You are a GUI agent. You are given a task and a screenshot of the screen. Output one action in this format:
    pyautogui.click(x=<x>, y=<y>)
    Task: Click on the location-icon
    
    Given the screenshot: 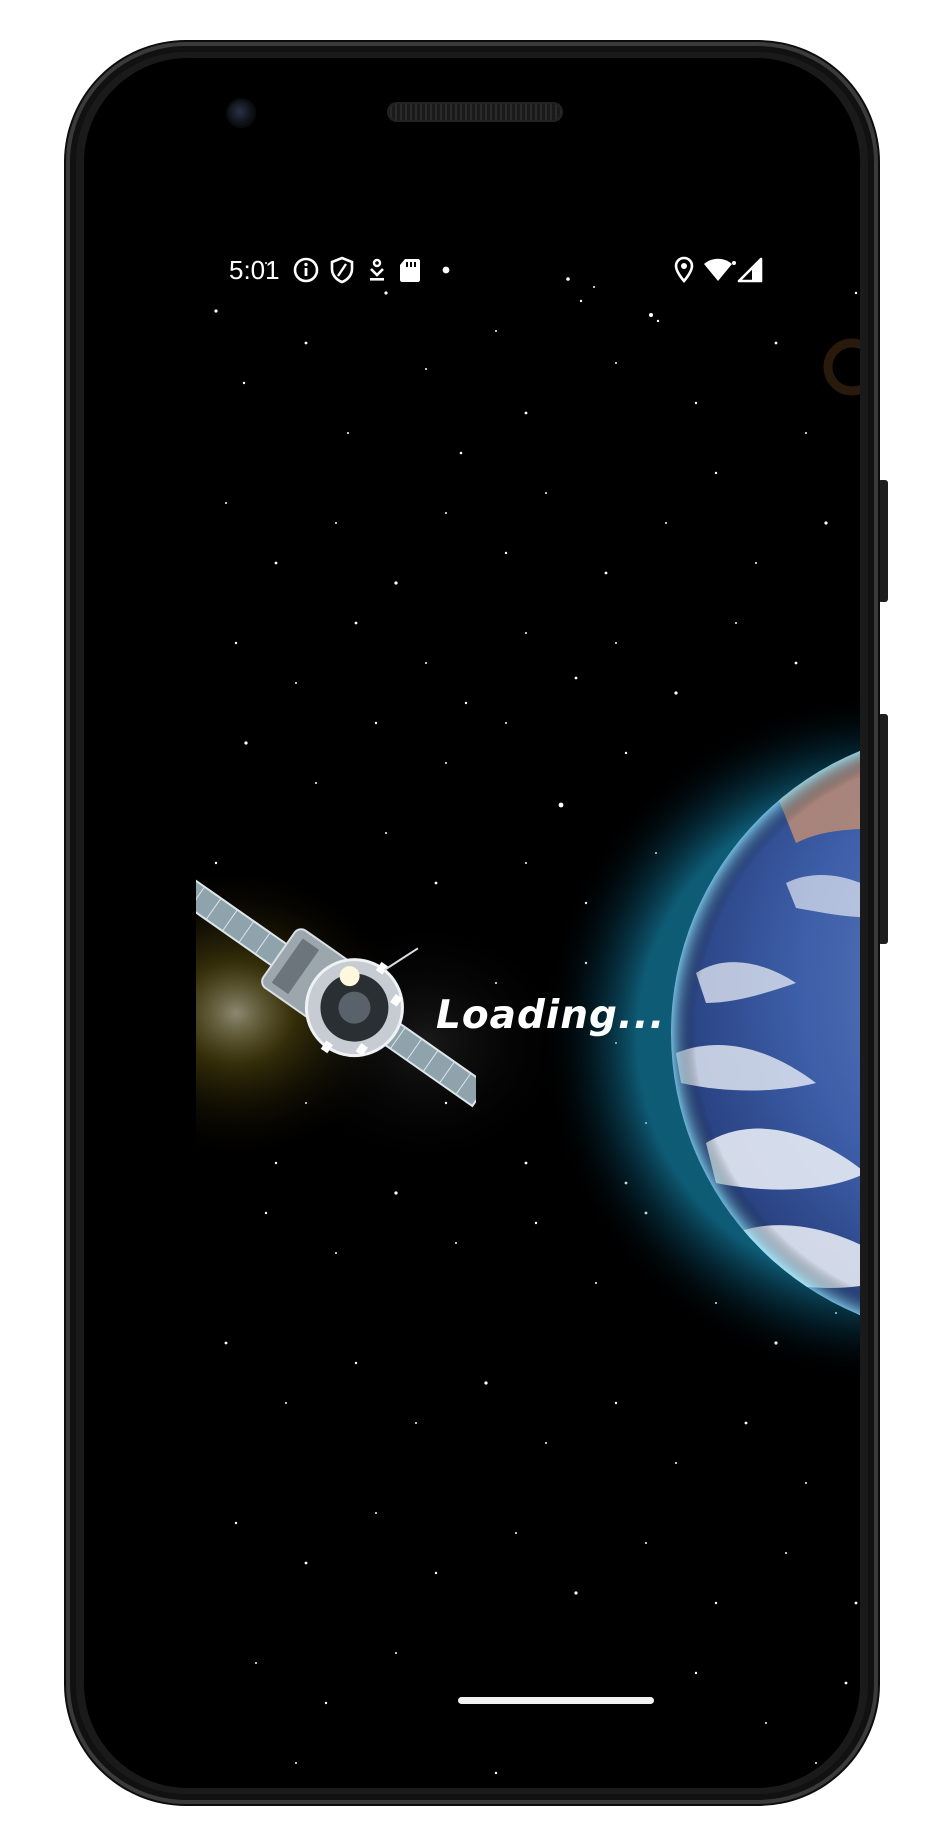 What is the action you would take?
    pyautogui.click(x=684, y=269)
    